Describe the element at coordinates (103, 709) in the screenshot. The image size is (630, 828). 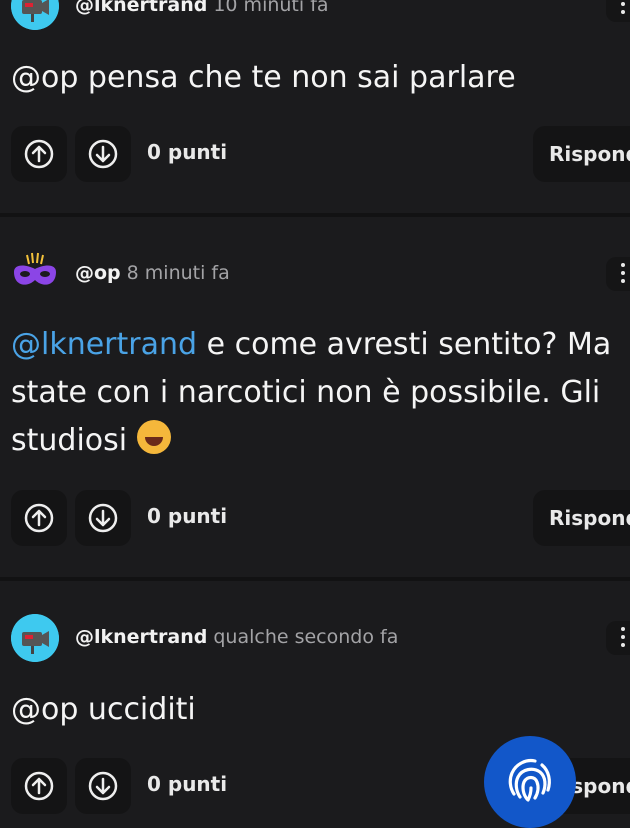
I see `comment-body: @op ucciditi` at that location.